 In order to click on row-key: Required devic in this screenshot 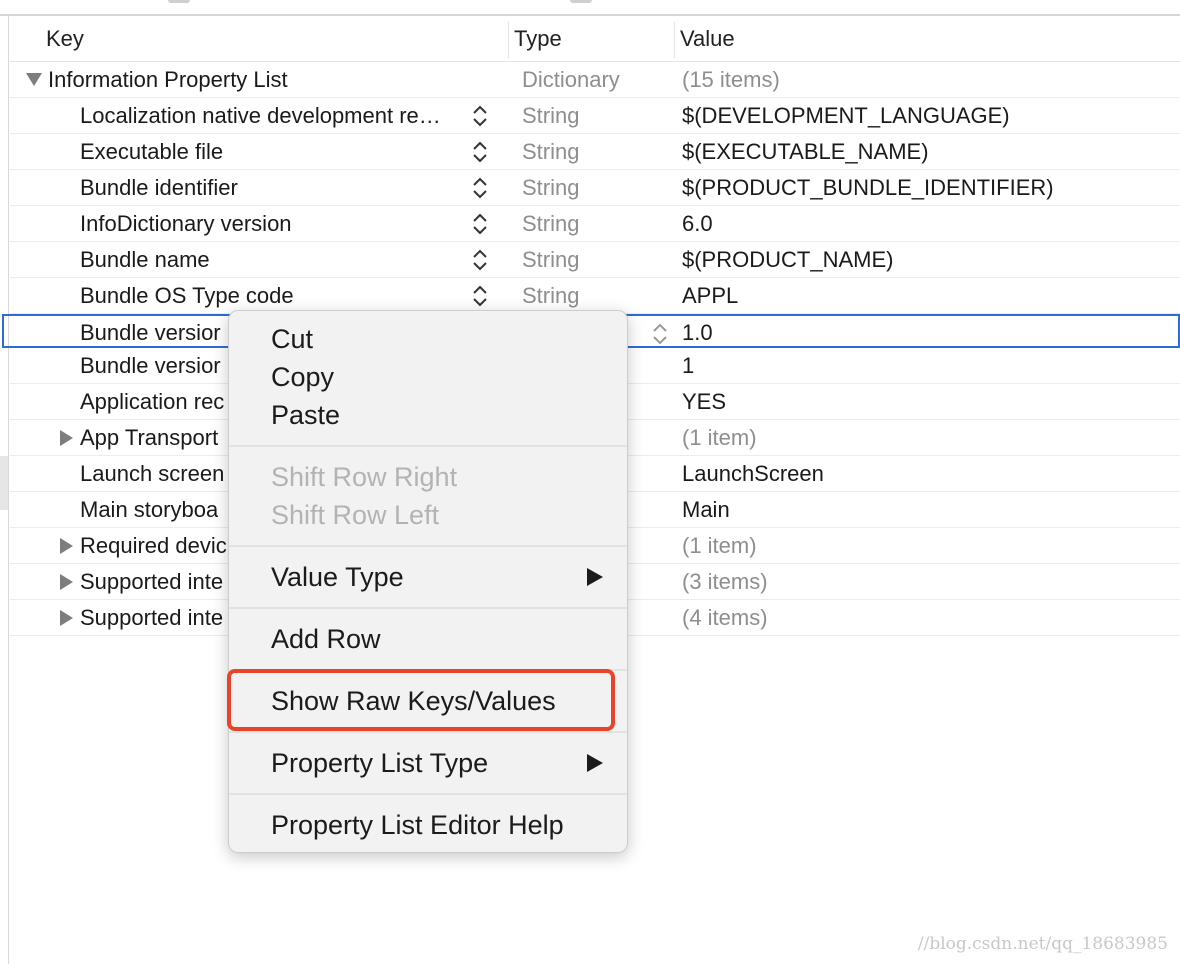, I will do `click(153, 545)`.